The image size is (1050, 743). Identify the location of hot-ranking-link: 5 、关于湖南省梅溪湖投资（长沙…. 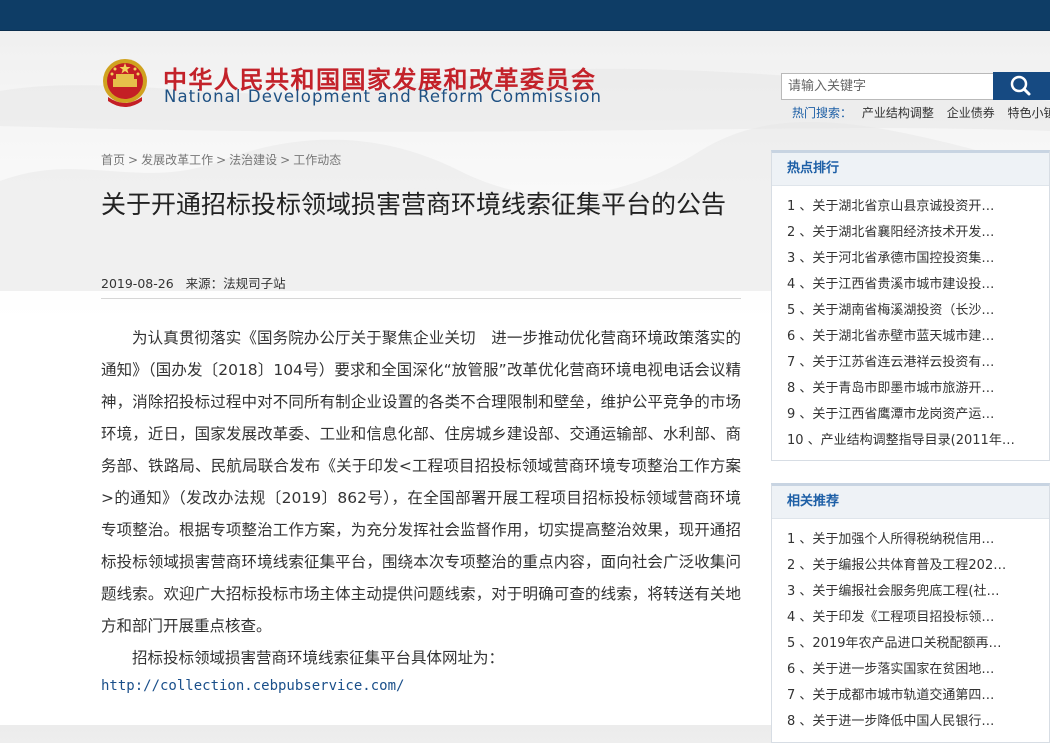
(890, 310).